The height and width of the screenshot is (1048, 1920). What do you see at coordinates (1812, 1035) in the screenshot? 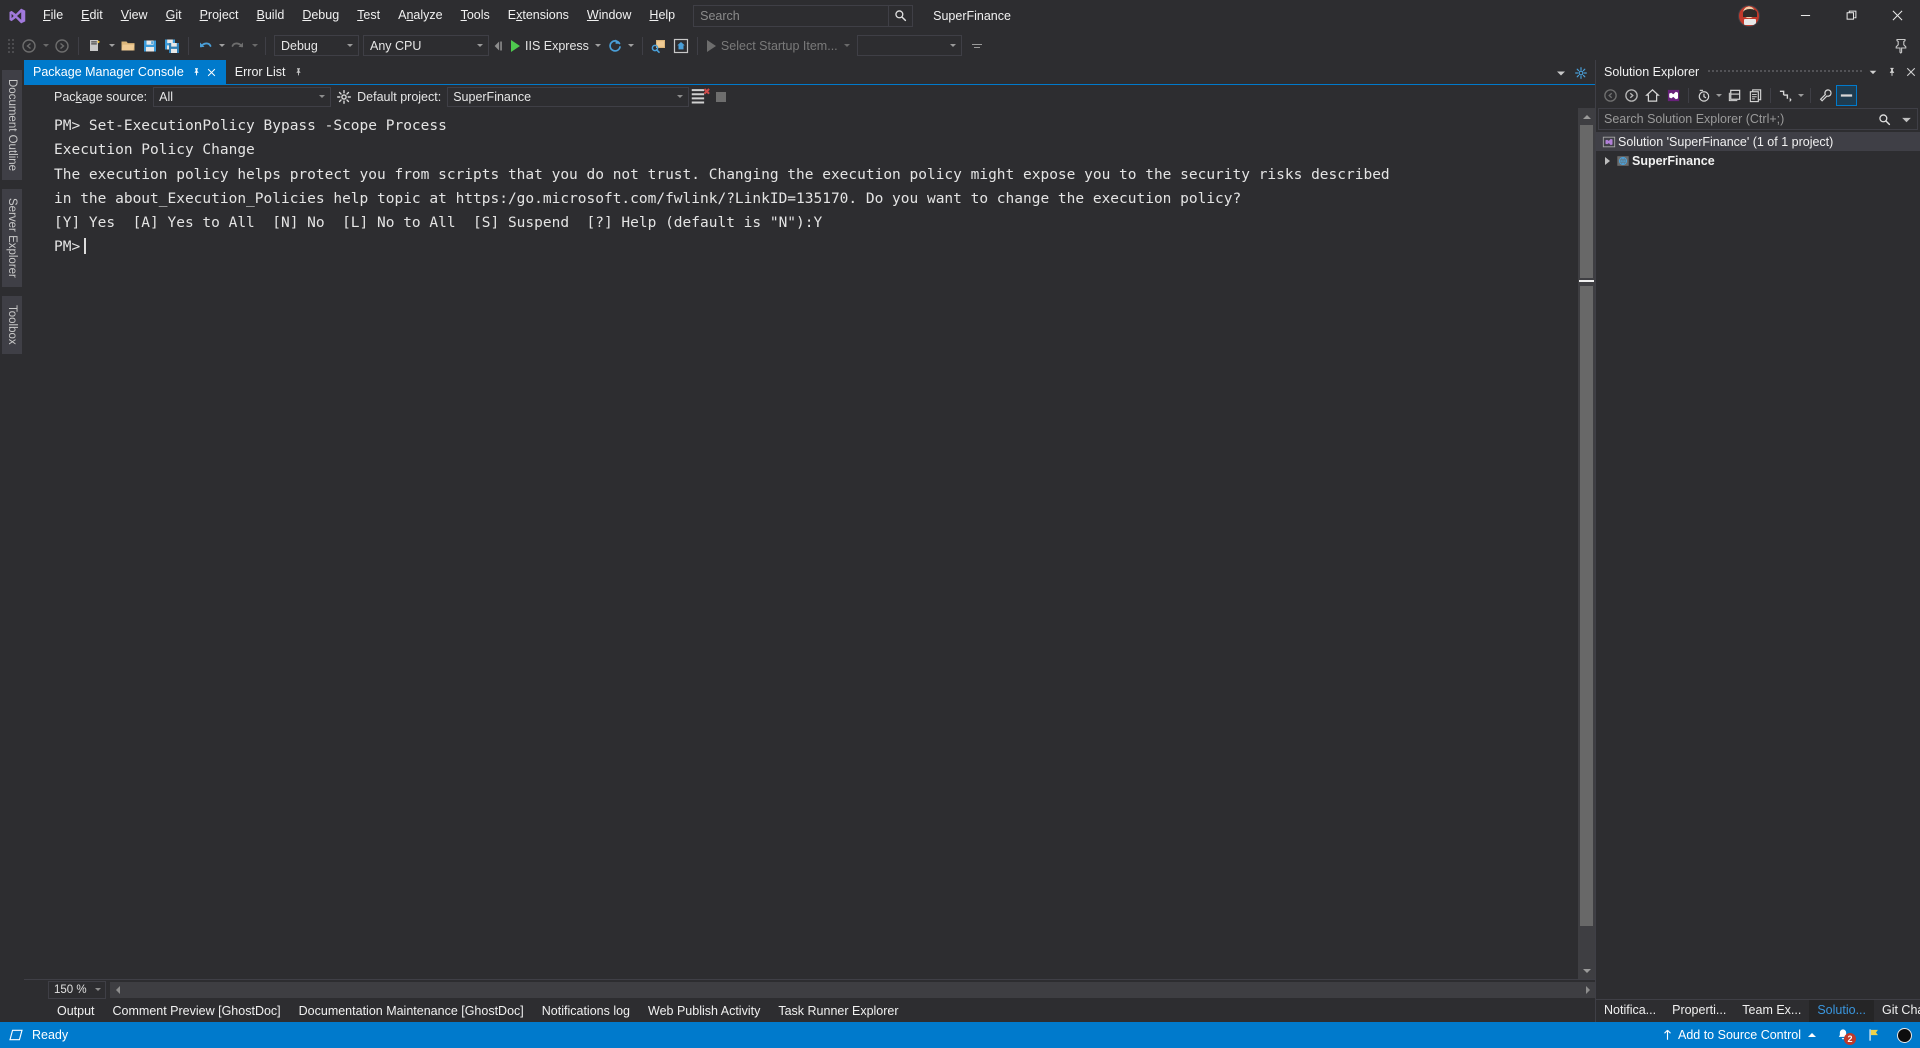
I see `chevron-up-icon` at bounding box center [1812, 1035].